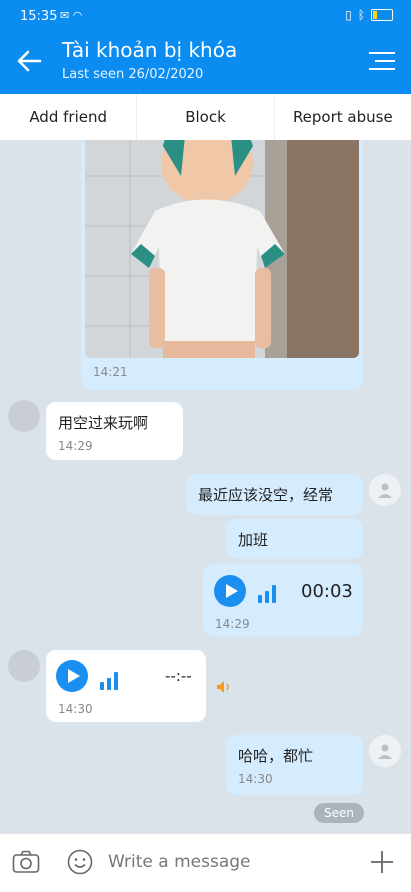  I want to click on clock: 15:35, so click(39, 16).